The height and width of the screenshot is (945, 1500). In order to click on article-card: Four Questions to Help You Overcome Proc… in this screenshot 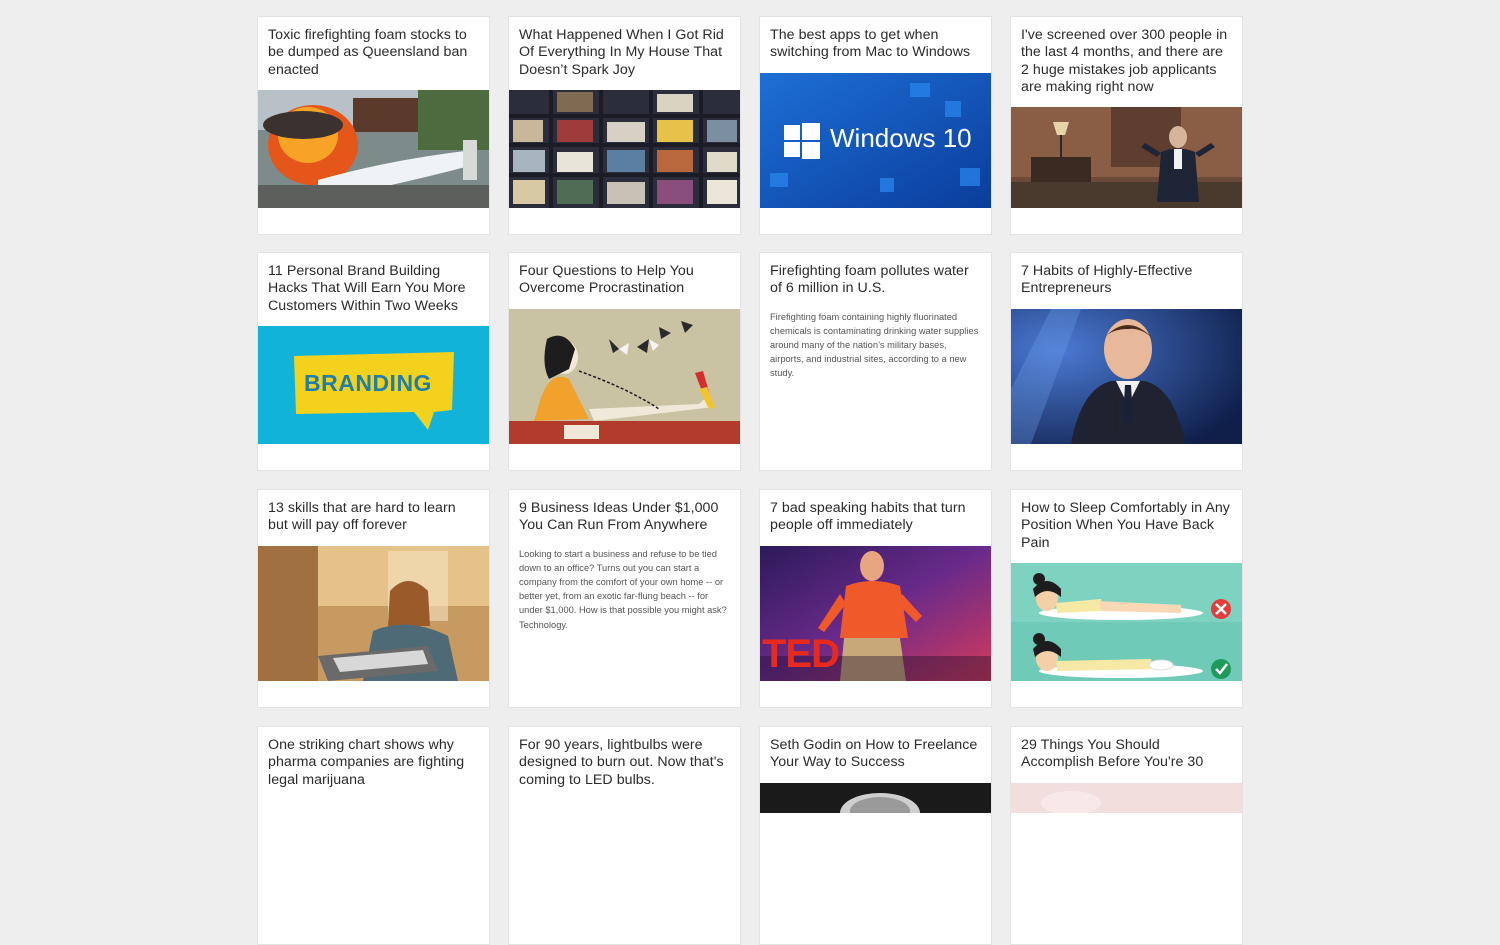, I will do `click(624, 361)`.